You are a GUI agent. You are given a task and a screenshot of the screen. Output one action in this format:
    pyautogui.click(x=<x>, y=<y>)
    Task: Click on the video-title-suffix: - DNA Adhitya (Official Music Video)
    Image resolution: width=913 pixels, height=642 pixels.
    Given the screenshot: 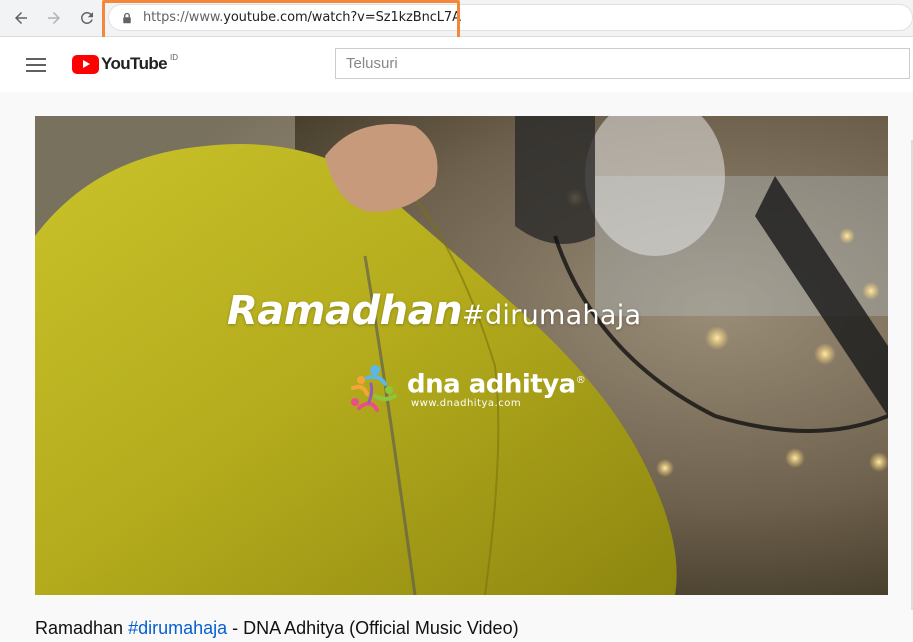 What is the action you would take?
    pyautogui.click(x=373, y=628)
    